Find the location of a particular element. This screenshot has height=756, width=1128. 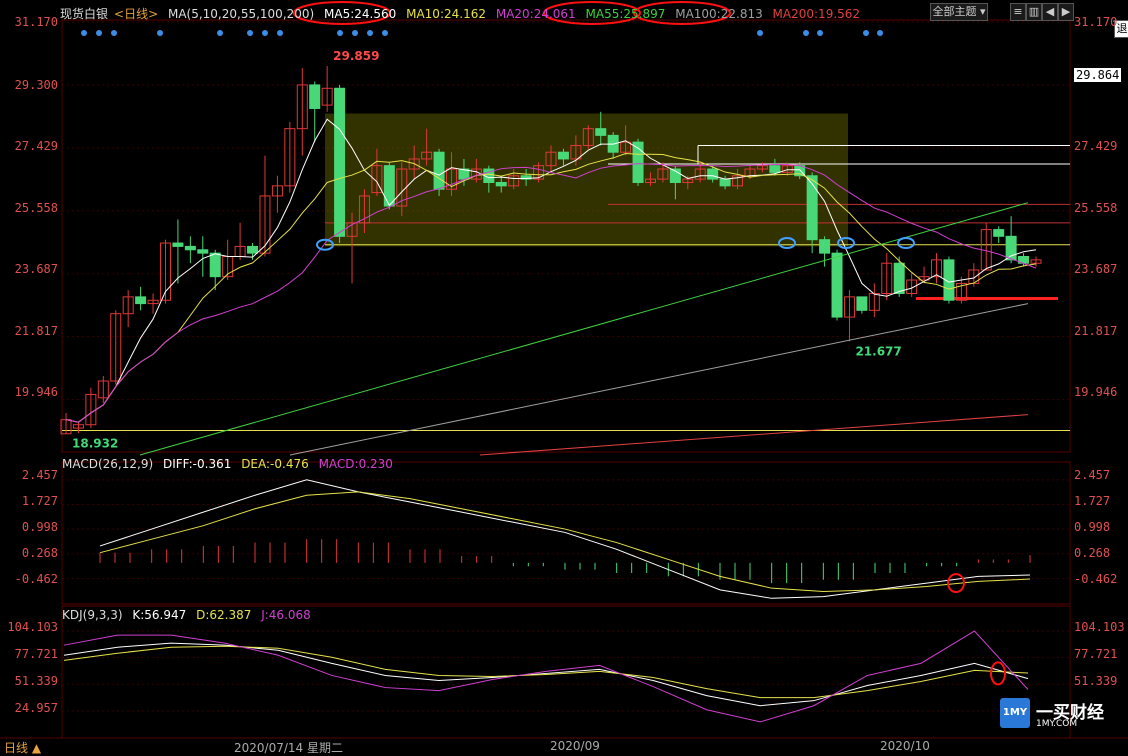

macd-axis-label: 1.727 is located at coordinates (39, 501).